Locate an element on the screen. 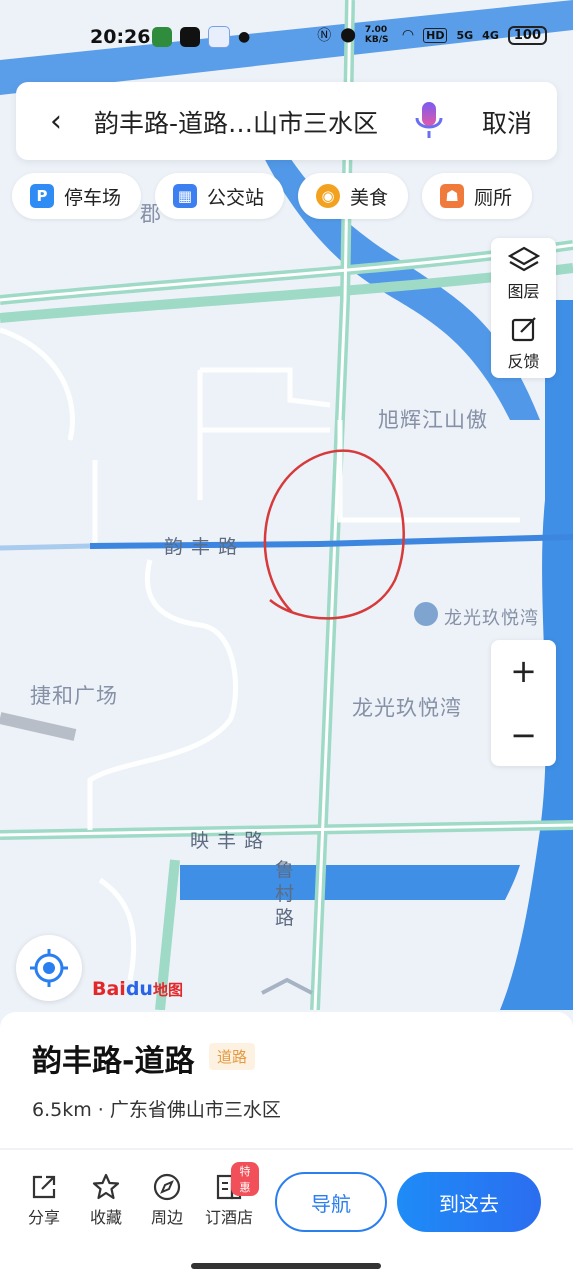 This screenshot has width=573, height=1280. map-label-yunfeng-road: 韵 丰 路 is located at coordinates (201, 547).